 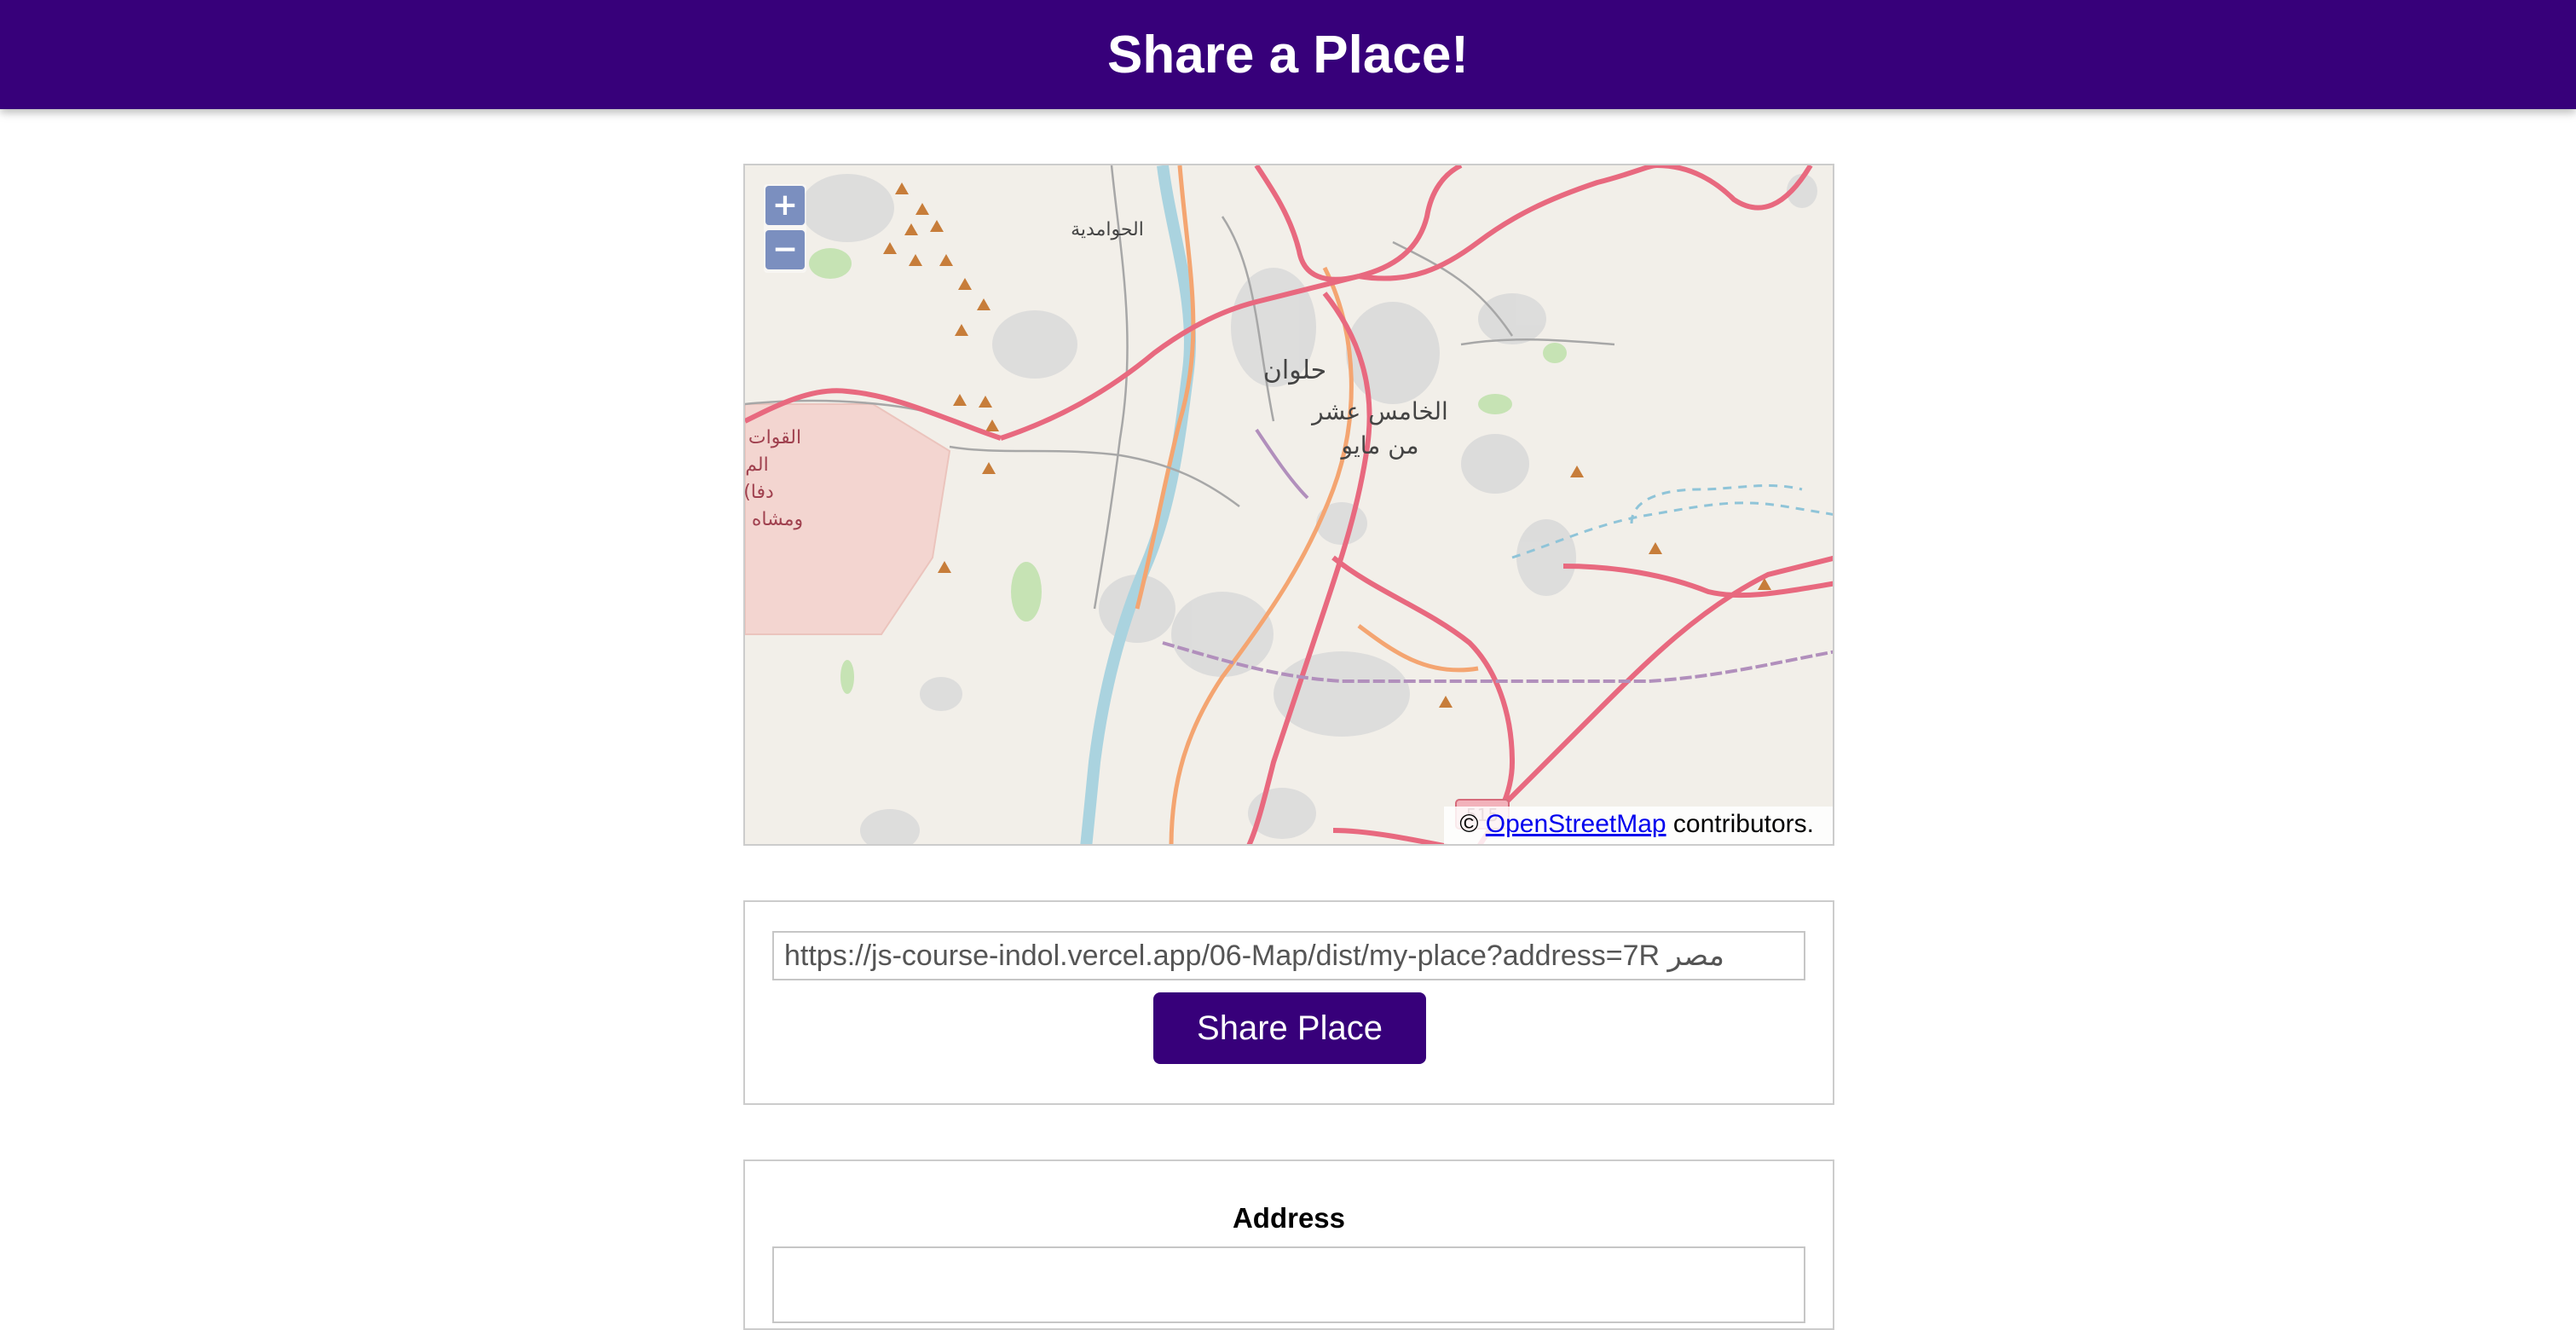 I want to click on map-label-15-may-line1: الخامس عشر, so click(x=1379, y=411).